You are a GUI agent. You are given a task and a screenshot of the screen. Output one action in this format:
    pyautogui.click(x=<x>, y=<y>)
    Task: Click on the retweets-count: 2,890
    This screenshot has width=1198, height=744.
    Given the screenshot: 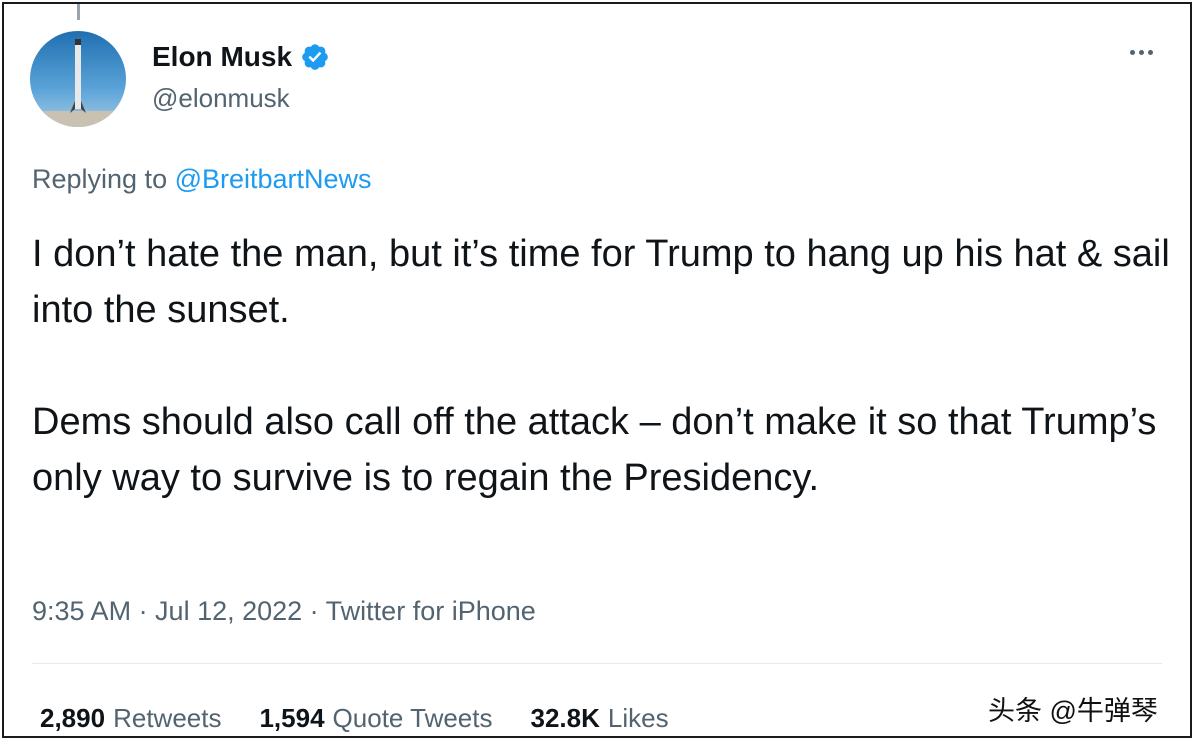 What is the action you would take?
    pyautogui.click(x=73, y=718)
    